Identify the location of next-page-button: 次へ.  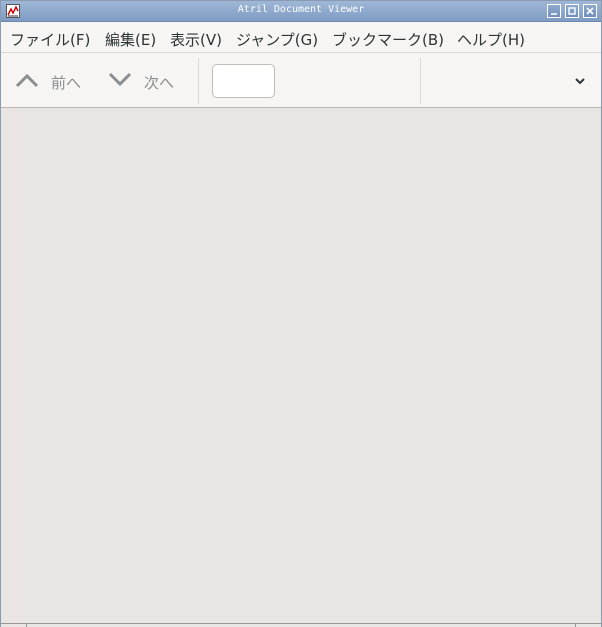
(143, 81).